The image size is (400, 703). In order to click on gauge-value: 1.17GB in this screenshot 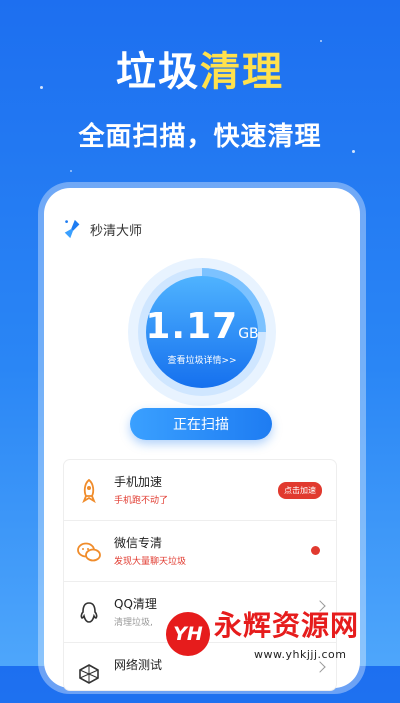, I will do `click(202, 326)`.